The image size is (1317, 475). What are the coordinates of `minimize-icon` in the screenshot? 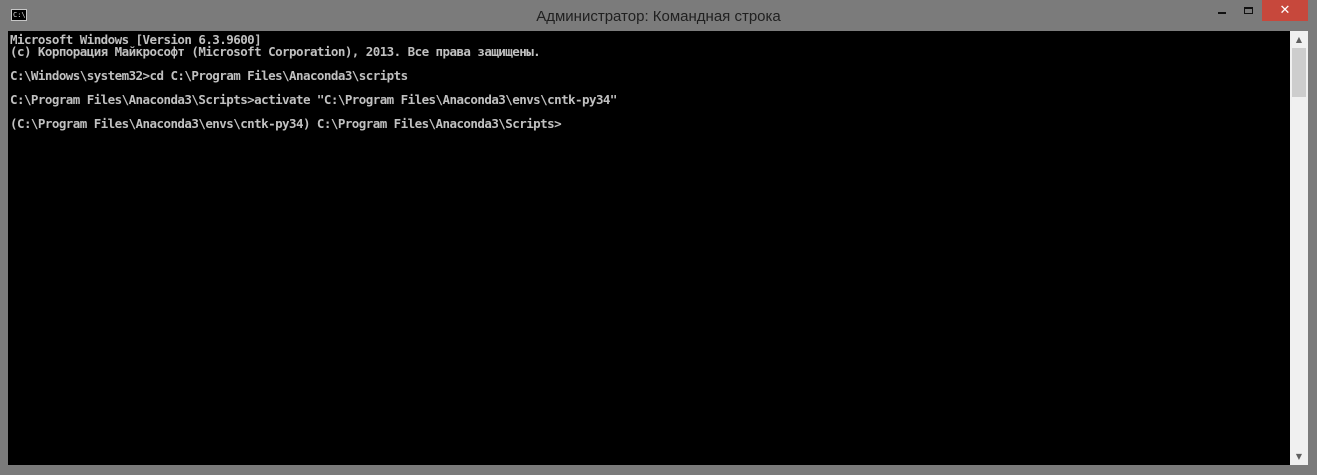 It's located at (1222, 13).